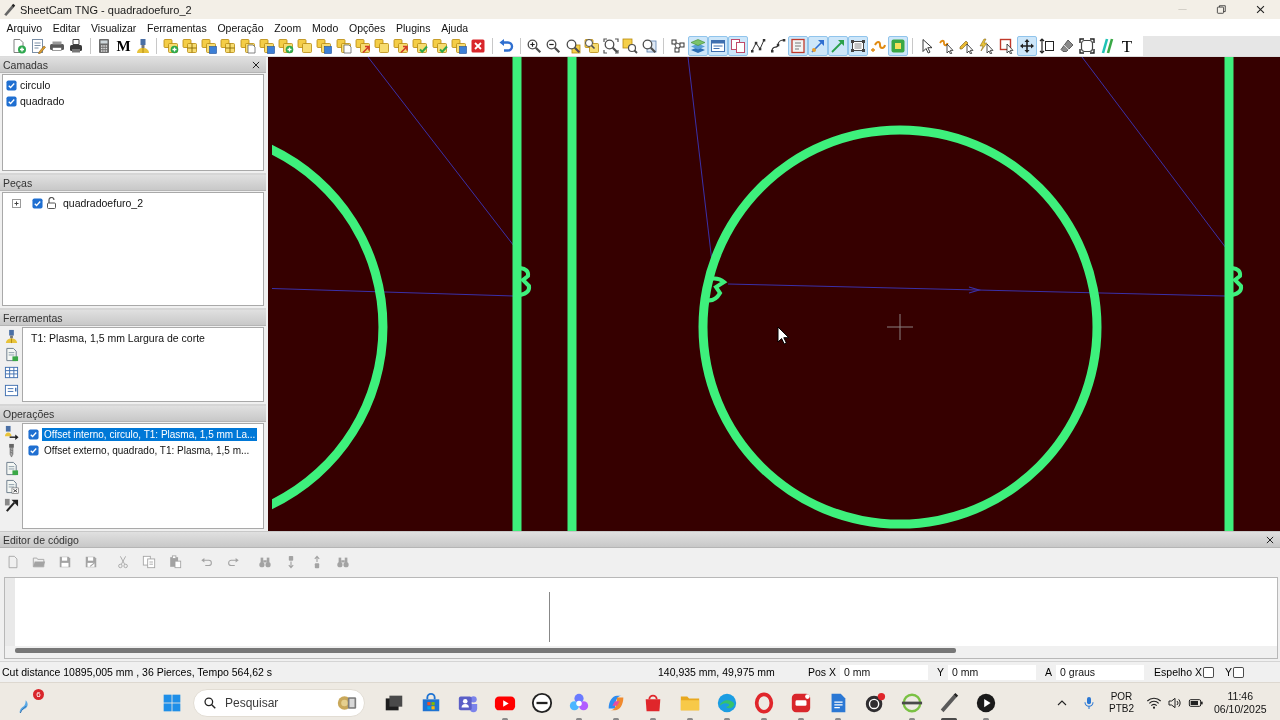  Describe the element at coordinates (1089, 703) in the screenshot. I see `microphone-icon` at that location.